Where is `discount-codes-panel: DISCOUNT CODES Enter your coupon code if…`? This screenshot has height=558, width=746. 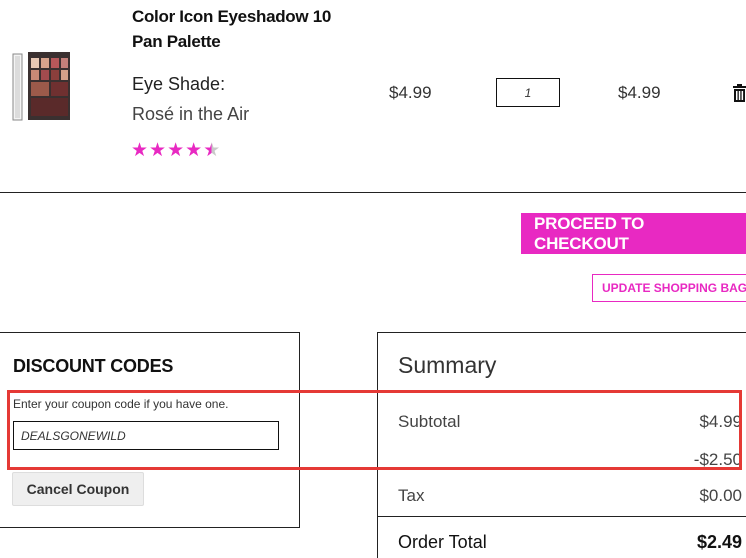
discount-codes-panel: DISCOUNT CODES Enter your coupon code if… is located at coordinates (150, 430).